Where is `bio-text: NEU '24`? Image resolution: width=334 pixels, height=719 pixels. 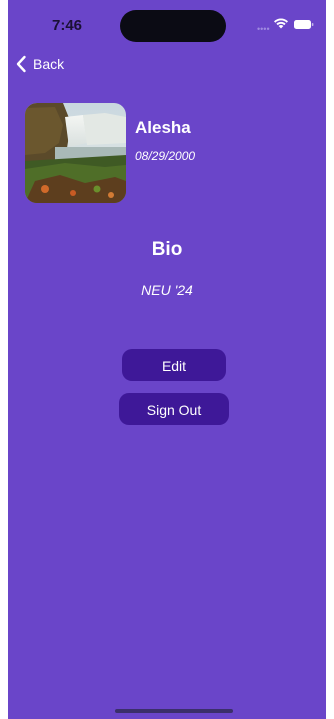
bio-text: NEU '24 is located at coordinates (167, 290).